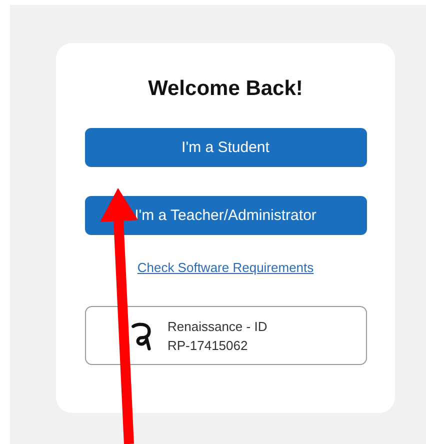 This screenshot has width=426, height=444. What do you see at coordinates (208, 345) in the screenshot?
I see `id-code: RP-17415062` at bounding box center [208, 345].